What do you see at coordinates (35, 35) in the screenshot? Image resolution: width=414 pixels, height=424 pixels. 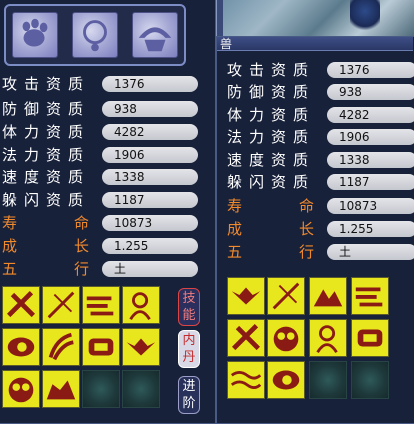 I see `paw-icon` at bounding box center [35, 35].